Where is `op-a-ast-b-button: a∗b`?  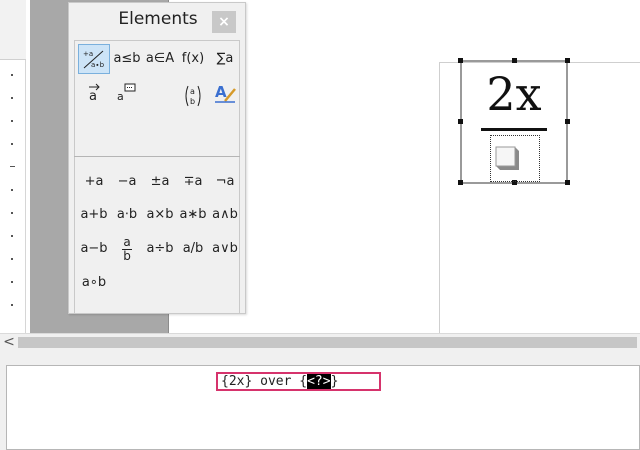
op-a-ast-b-button: a∗b is located at coordinates (193, 215).